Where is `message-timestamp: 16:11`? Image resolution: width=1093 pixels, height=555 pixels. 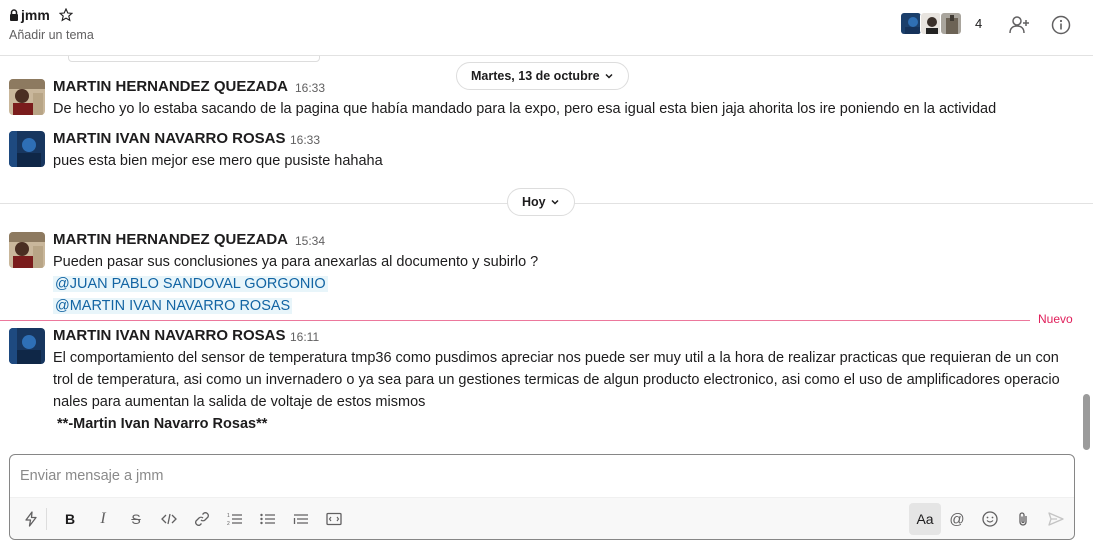 message-timestamp: 16:11 is located at coordinates (304, 337).